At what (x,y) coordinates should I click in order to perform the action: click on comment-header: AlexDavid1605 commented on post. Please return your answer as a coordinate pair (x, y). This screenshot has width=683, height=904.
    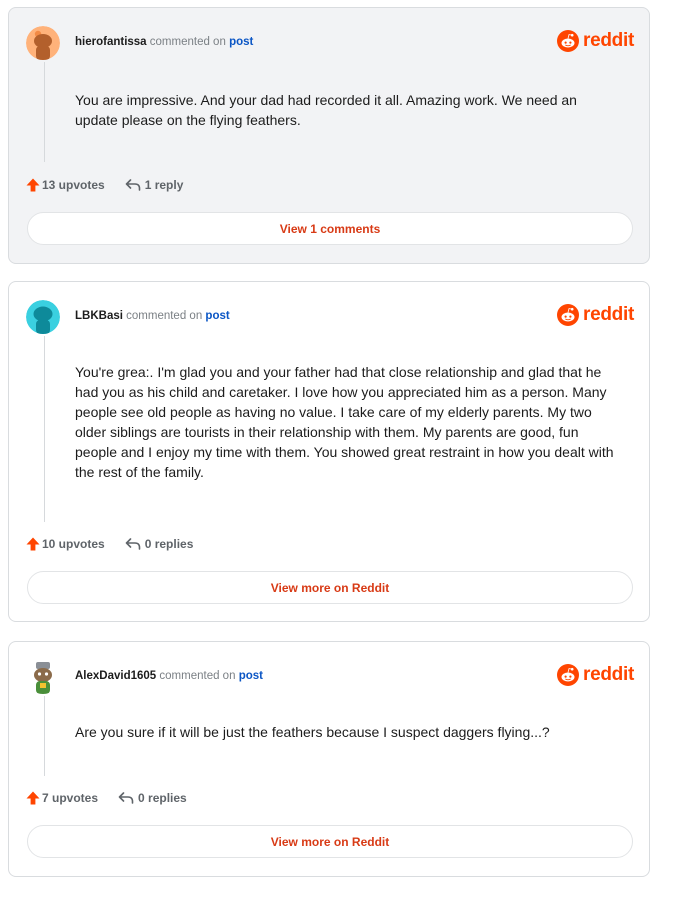
    Looking at the image, I should click on (169, 676).